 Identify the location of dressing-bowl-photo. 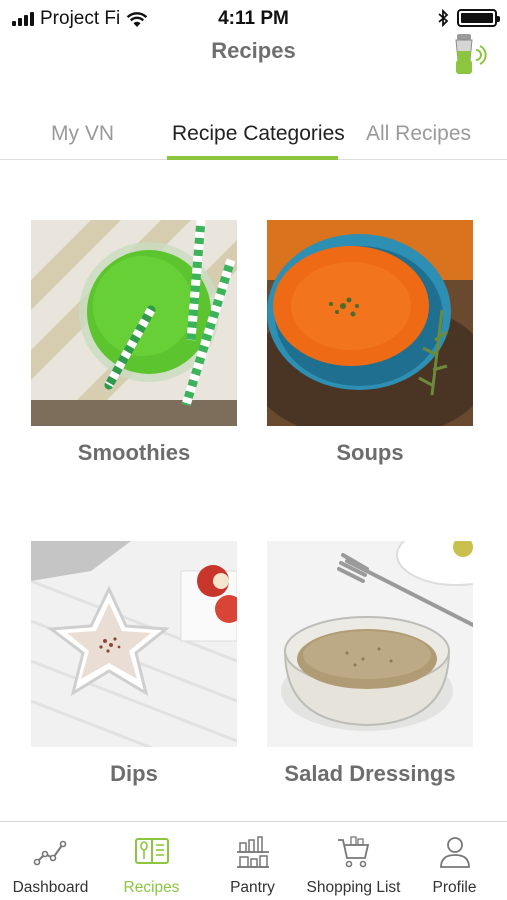
(370, 644).